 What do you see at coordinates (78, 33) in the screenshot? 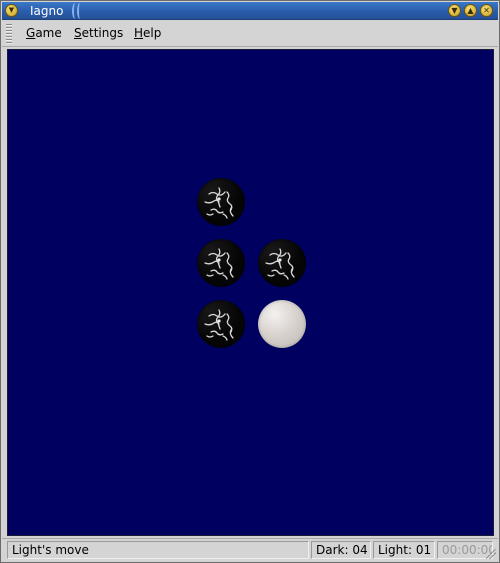
I see `menu-settings-mnemonic: S` at bounding box center [78, 33].